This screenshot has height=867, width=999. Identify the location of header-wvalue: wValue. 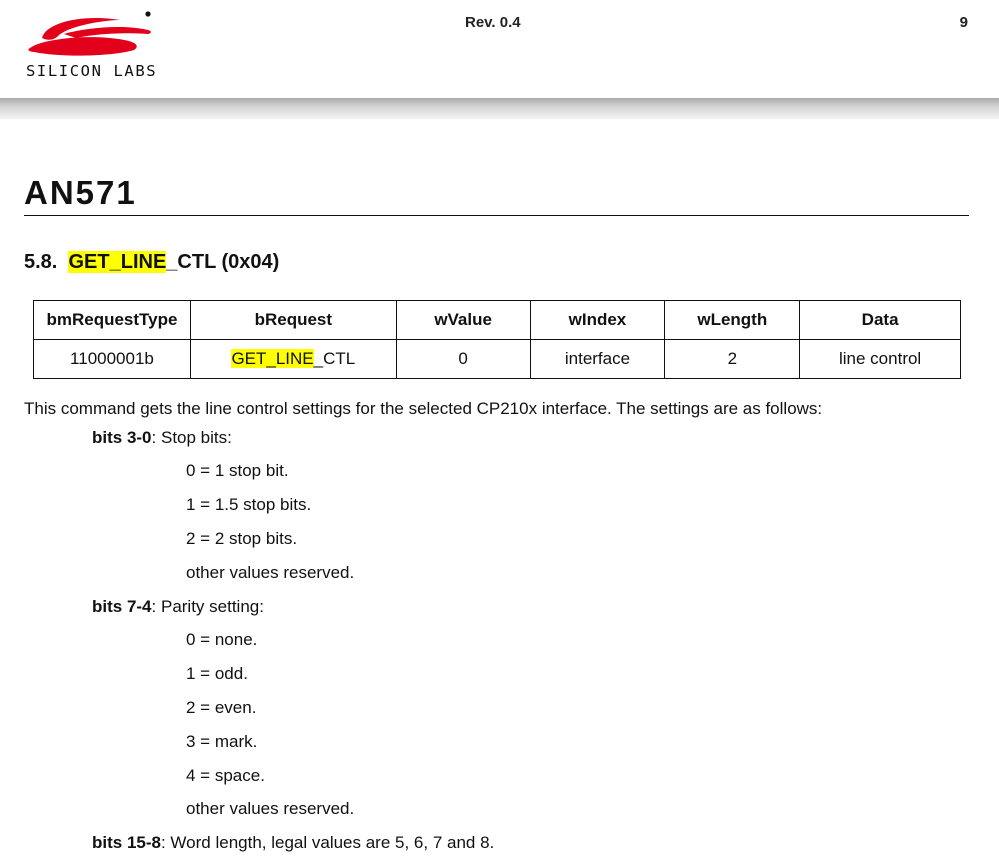
(463, 320).